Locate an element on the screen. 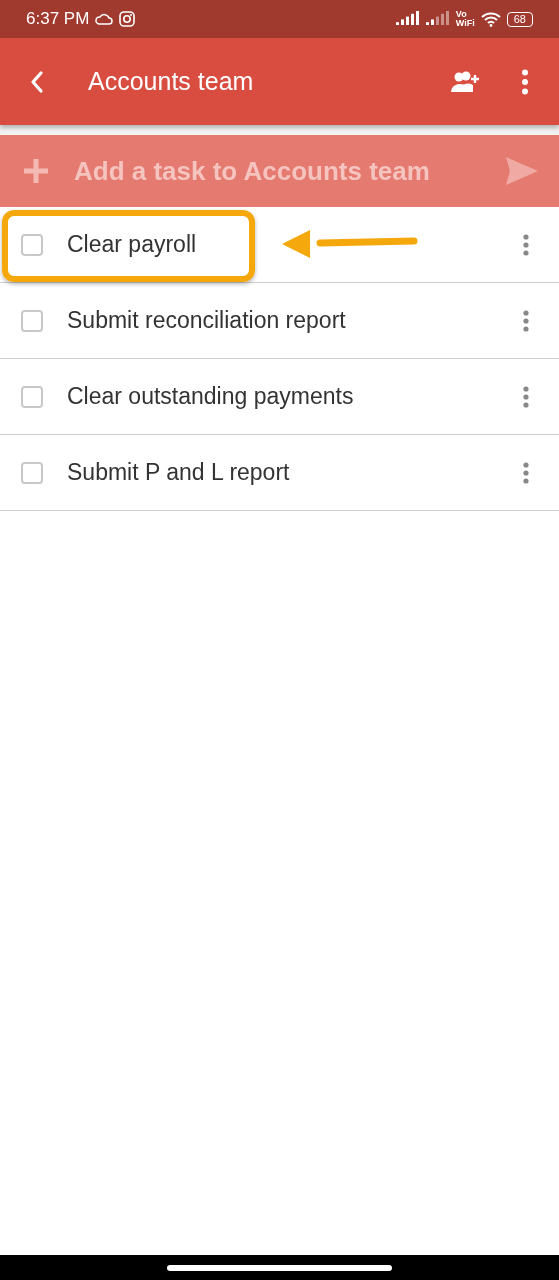 The height and width of the screenshot is (1280, 559). battery-indicator: 68 is located at coordinates (519, 19).